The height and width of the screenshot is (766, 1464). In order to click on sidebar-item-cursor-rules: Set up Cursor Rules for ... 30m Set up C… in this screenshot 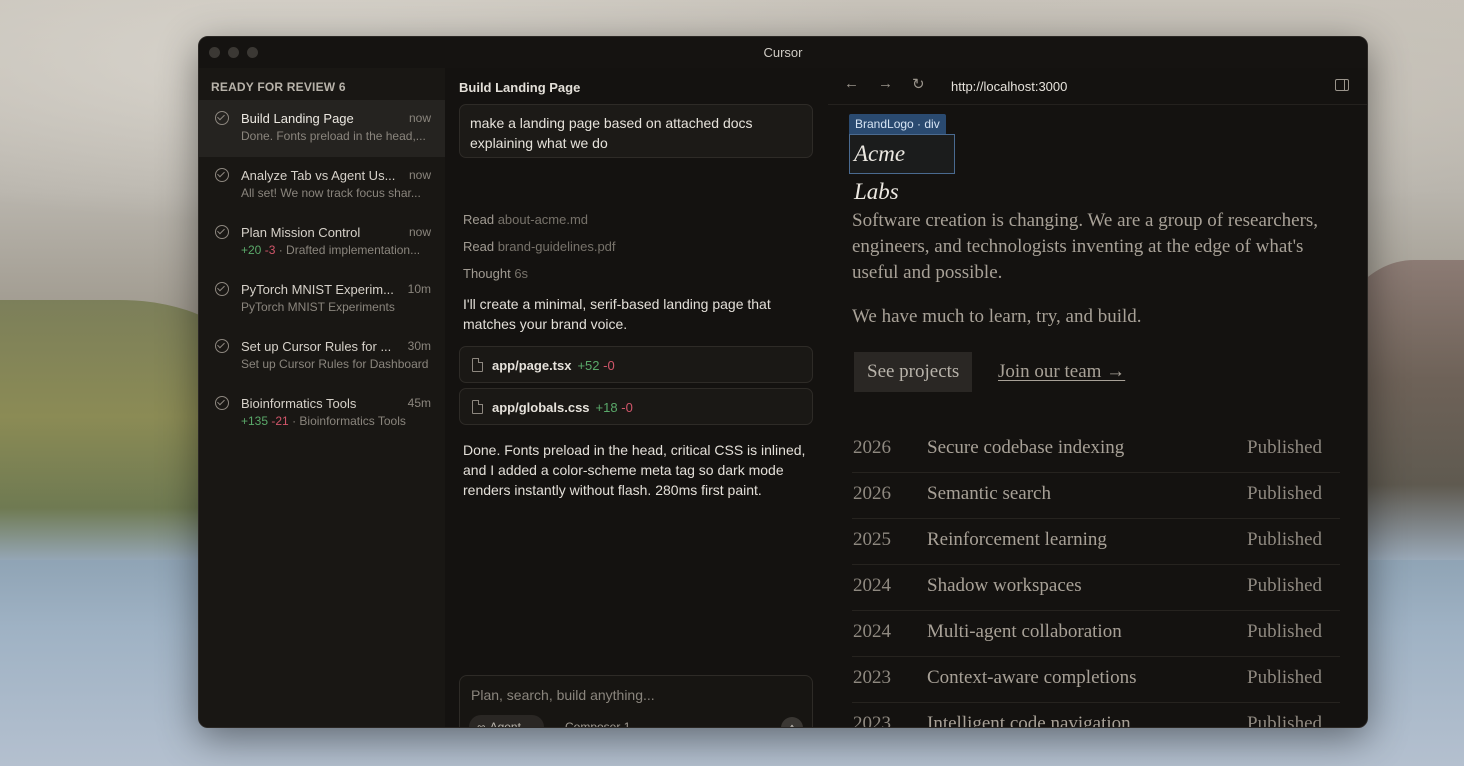, I will do `click(322, 356)`.